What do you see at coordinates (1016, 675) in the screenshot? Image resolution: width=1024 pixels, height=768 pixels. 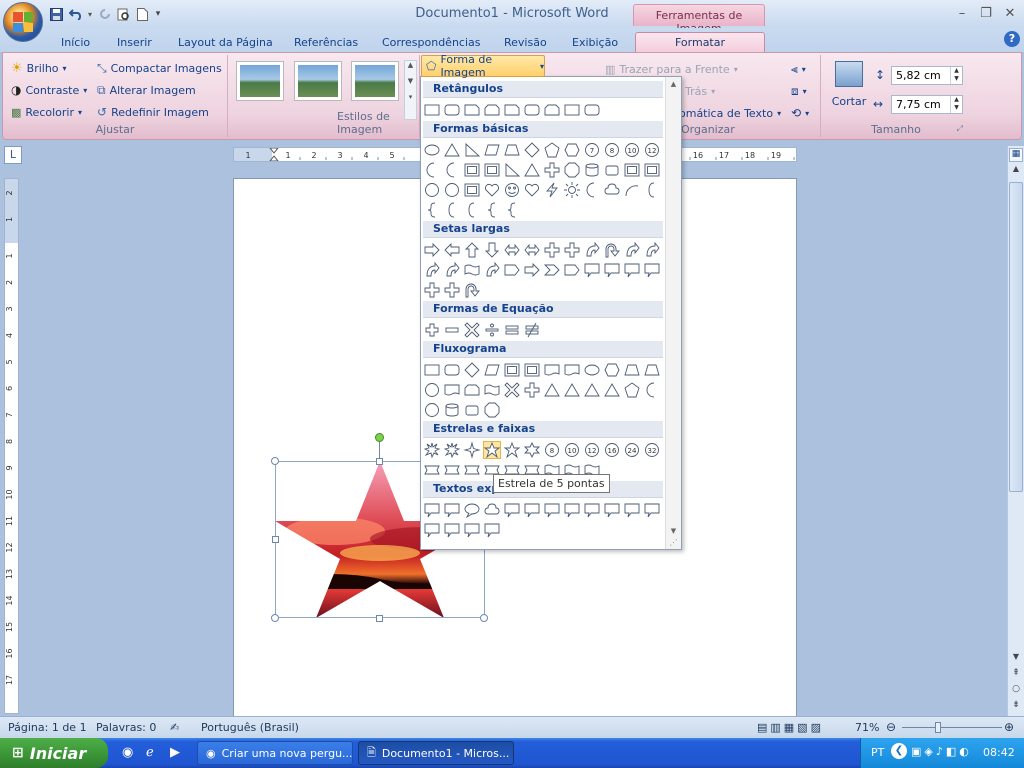 I see `previous-page-icon: ⇞` at bounding box center [1016, 675].